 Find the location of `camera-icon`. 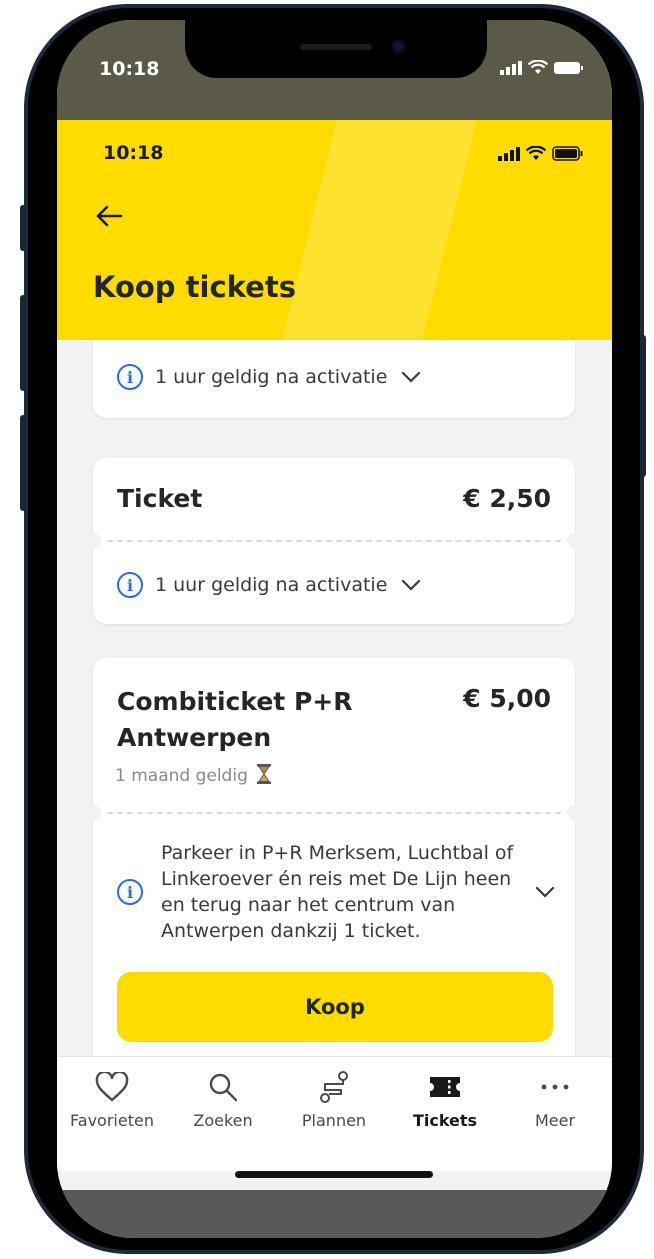

camera-icon is located at coordinates (398, 46).